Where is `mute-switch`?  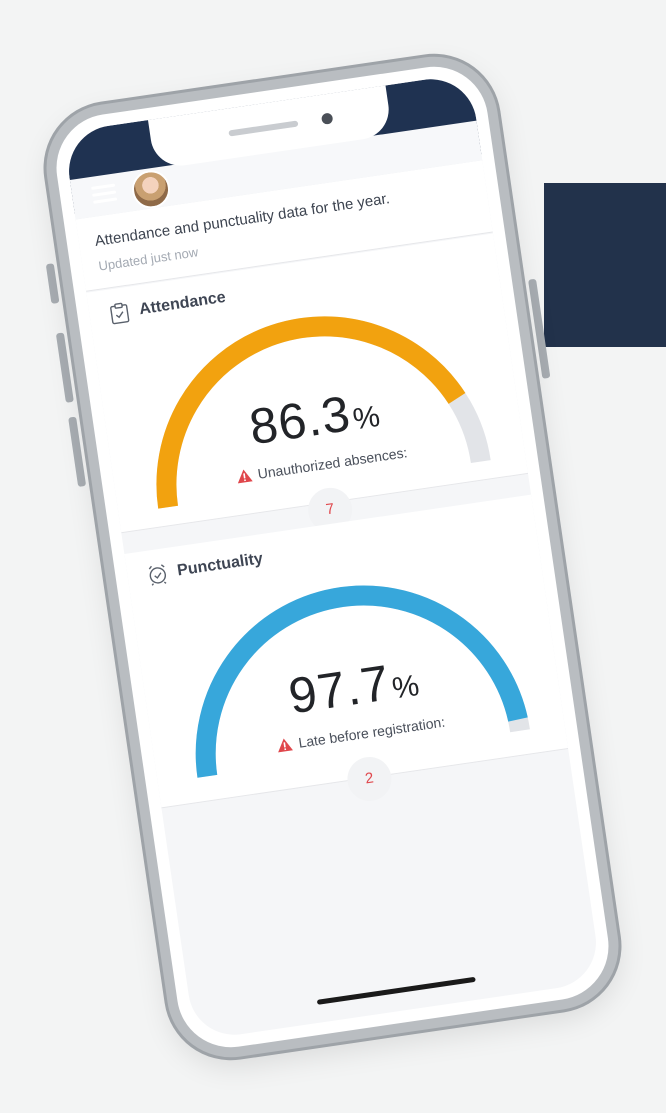
mute-switch is located at coordinates (52, 283).